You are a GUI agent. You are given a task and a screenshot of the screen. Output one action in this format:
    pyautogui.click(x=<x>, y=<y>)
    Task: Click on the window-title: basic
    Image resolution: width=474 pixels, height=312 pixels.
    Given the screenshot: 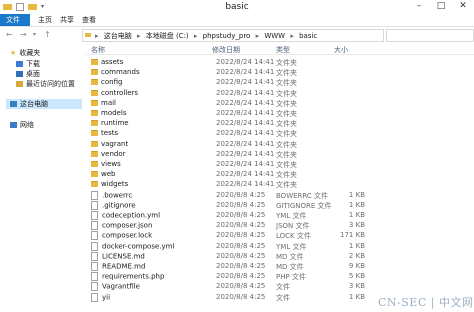 What is the action you would take?
    pyautogui.click(x=237, y=7)
    